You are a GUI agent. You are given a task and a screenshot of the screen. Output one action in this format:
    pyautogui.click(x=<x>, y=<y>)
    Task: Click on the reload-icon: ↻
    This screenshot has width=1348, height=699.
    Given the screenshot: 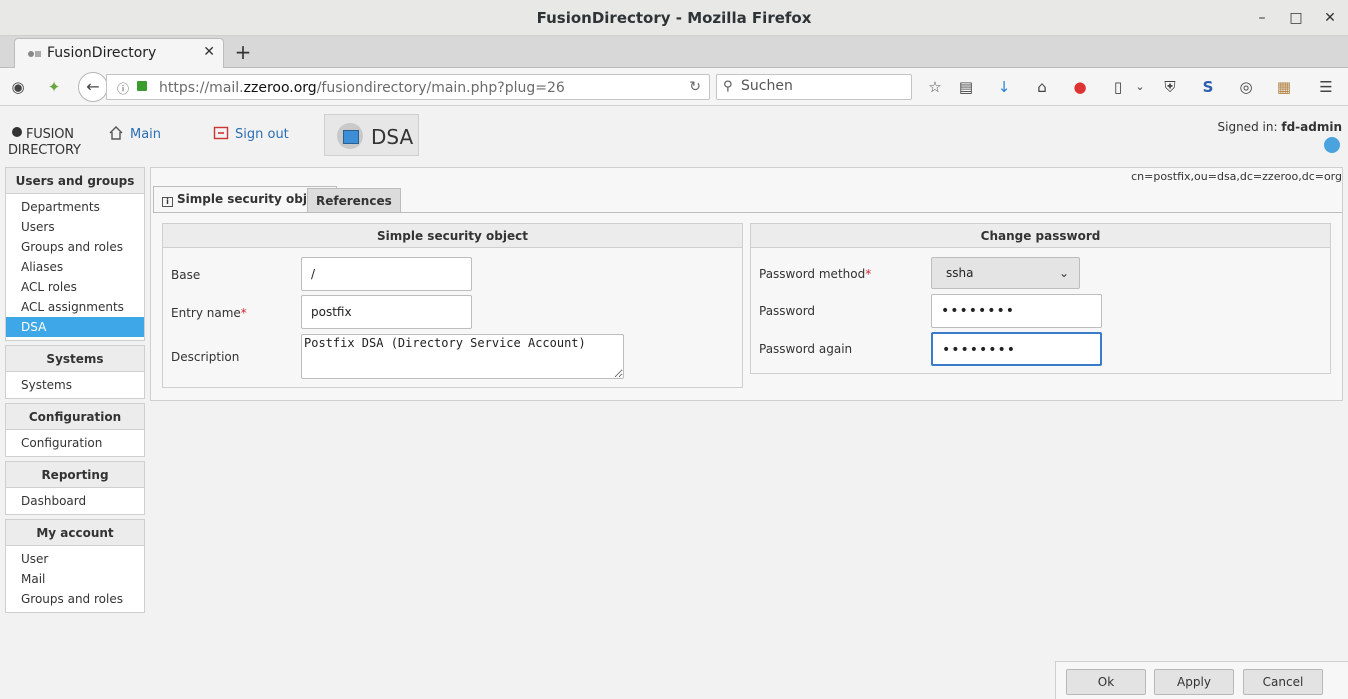 What is the action you would take?
    pyautogui.click(x=695, y=87)
    